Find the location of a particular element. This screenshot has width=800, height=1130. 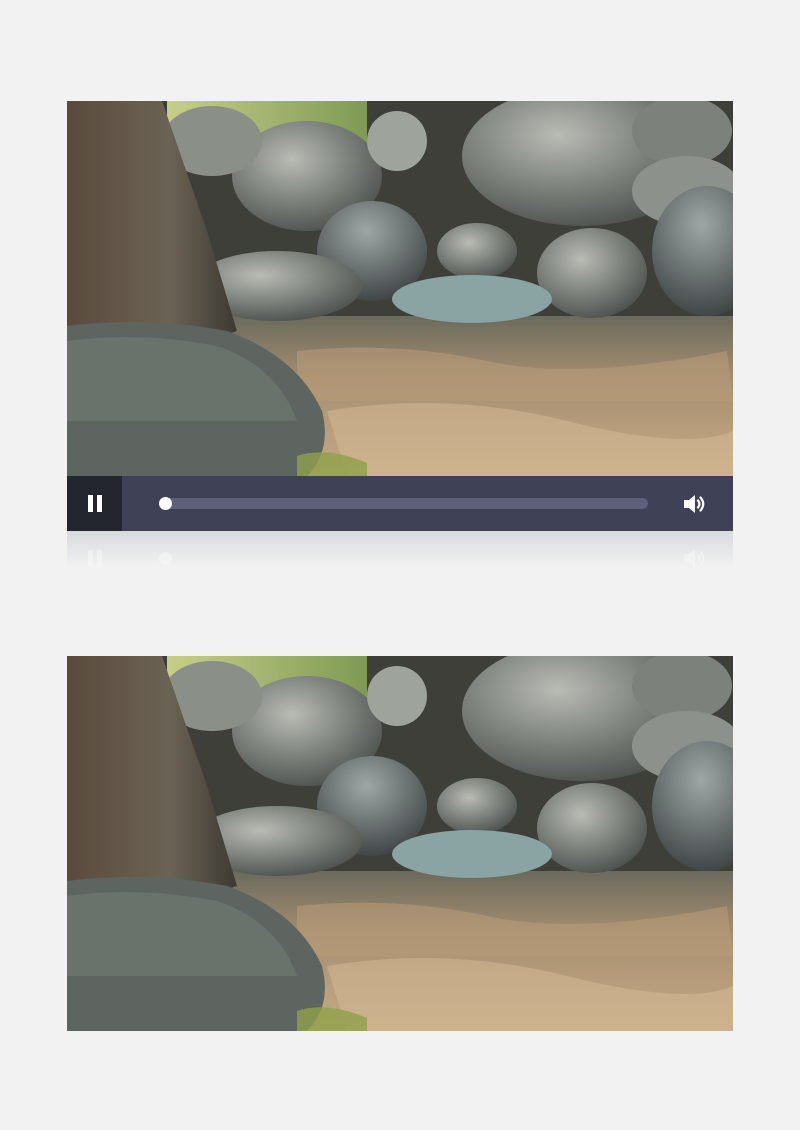

control-bar-reflection is located at coordinates (400, 549).